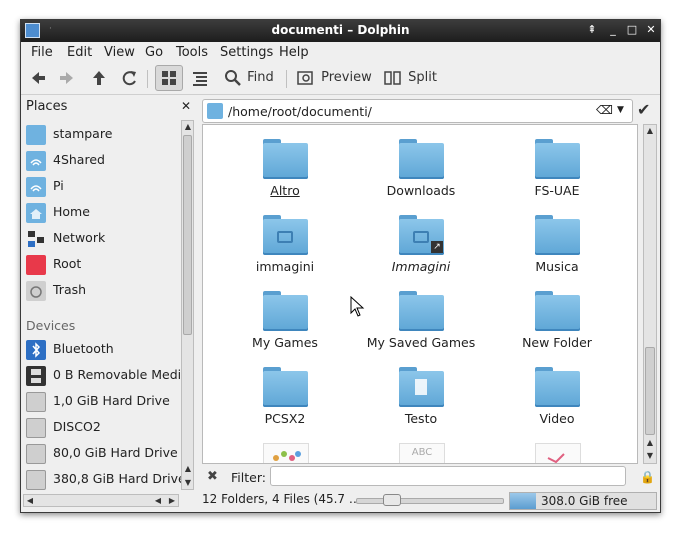 The height and width of the screenshot is (533, 680). What do you see at coordinates (557, 321) in the screenshot?
I see `file-item: New Folder` at bounding box center [557, 321].